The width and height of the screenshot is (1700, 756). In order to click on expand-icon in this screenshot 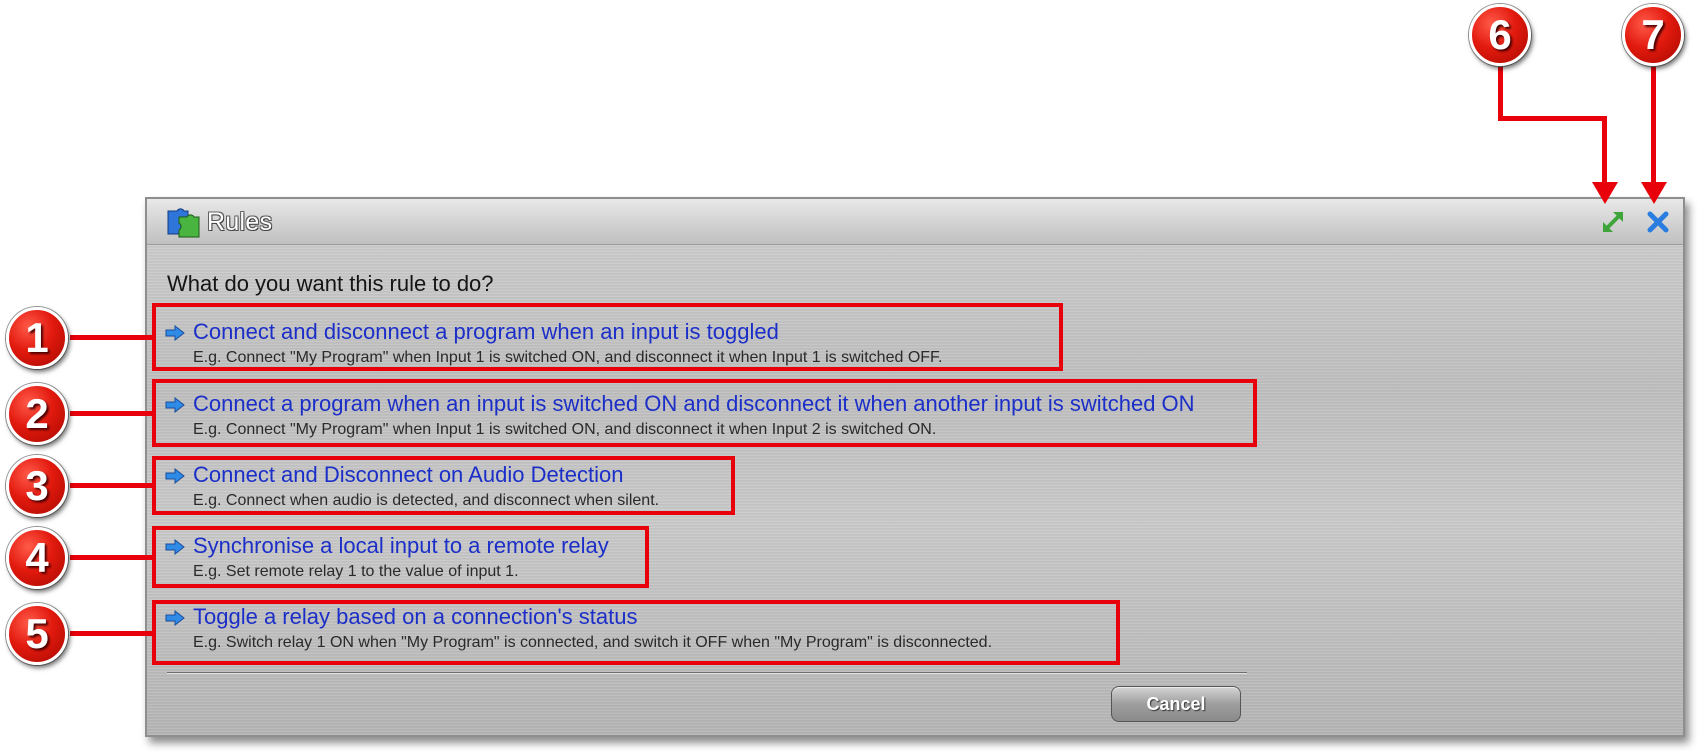, I will do `click(1613, 222)`.